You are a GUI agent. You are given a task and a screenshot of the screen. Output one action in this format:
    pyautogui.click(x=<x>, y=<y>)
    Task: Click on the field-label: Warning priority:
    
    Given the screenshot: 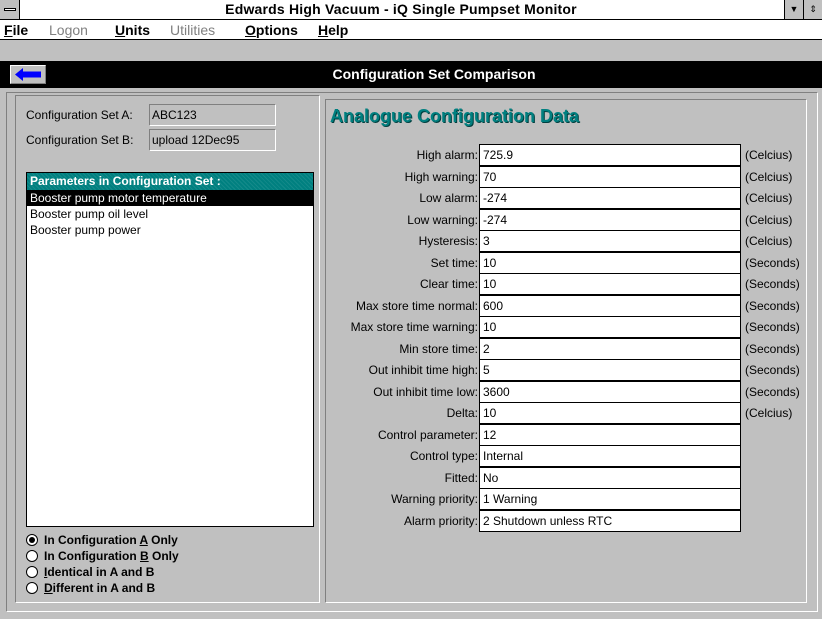 What is the action you would take?
    pyautogui.click(x=434, y=499)
    